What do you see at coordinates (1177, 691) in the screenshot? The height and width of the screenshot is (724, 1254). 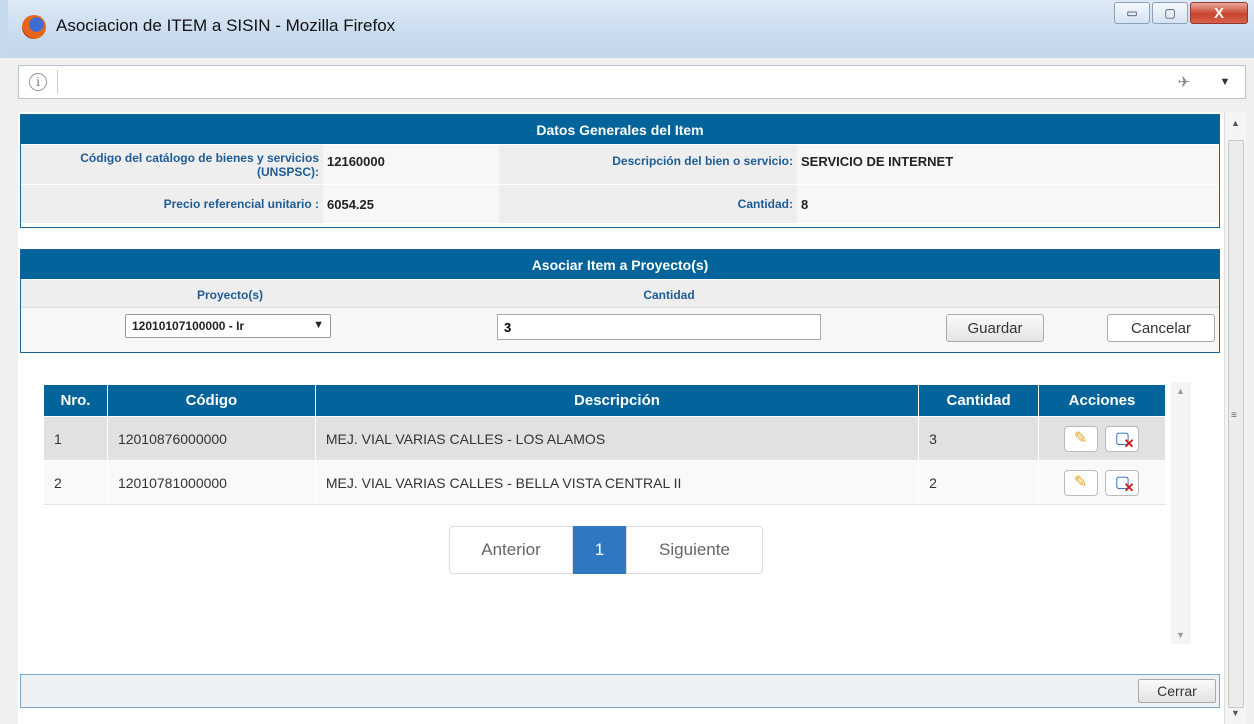 I see `cerrar-button: Cerrar` at bounding box center [1177, 691].